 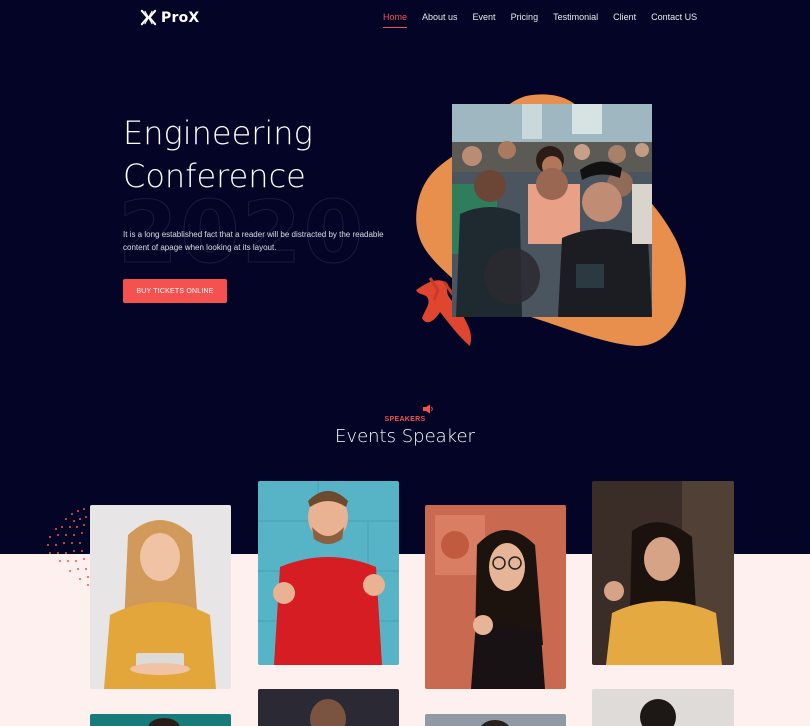 What do you see at coordinates (440, 17) in the screenshot?
I see `nav-item-about-us: About us` at bounding box center [440, 17].